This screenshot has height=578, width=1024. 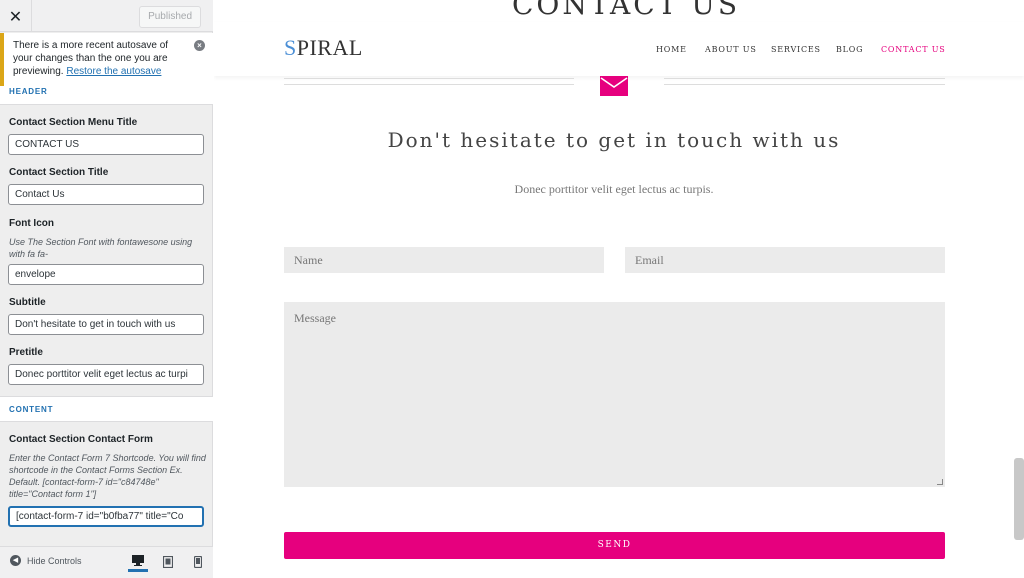 What do you see at coordinates (731, 49) in the screenshot?
I see `nav-about-us: ABOUT US` at bounding box center [731, 49].